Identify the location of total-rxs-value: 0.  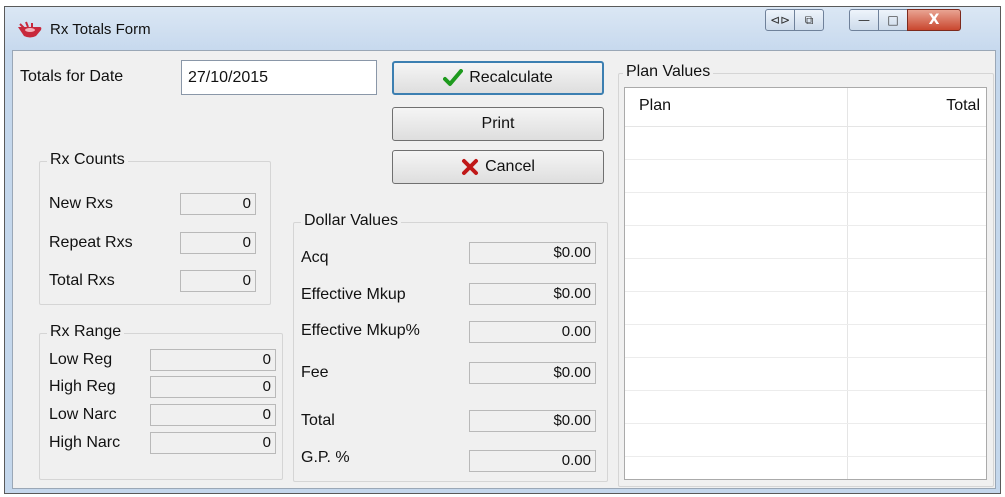
(218, 281).